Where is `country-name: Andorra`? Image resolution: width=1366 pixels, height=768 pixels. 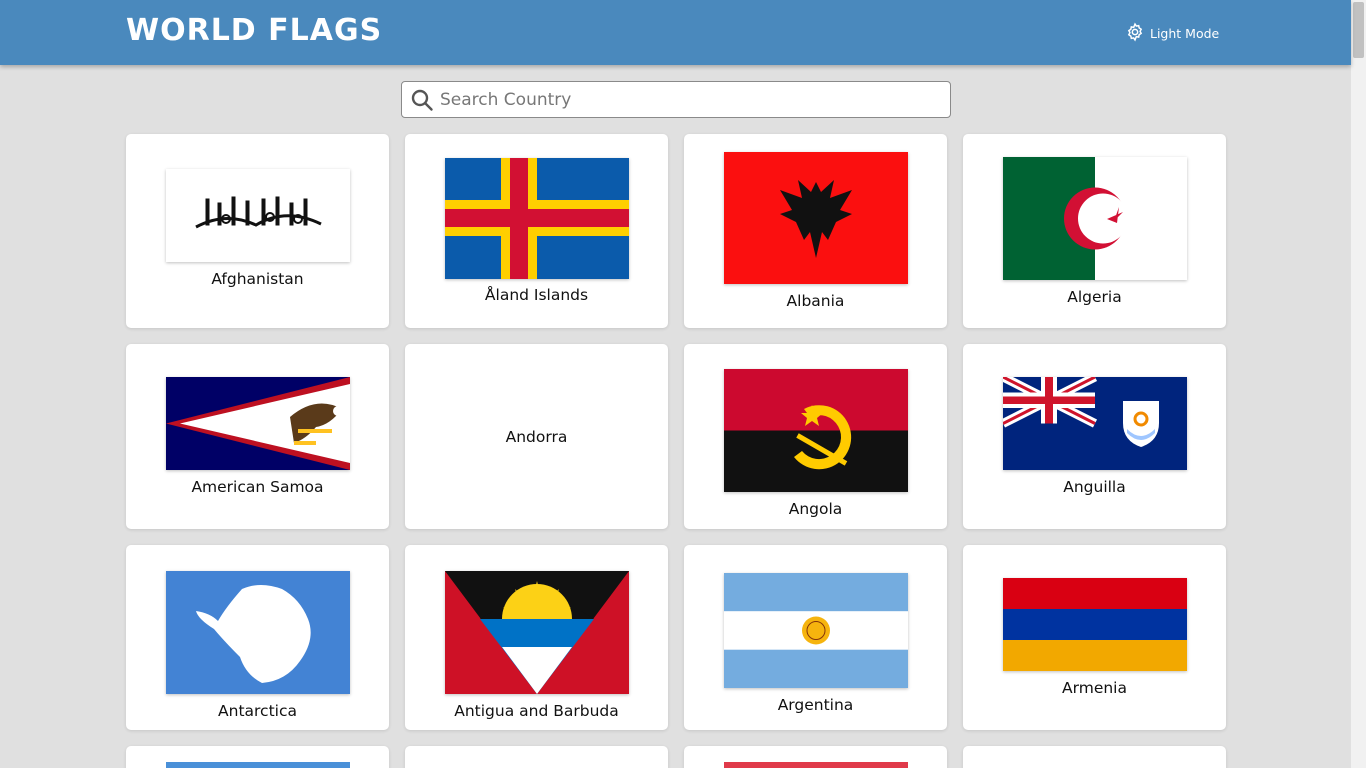 country-name: Andorra is located at coordinates (536, 436).